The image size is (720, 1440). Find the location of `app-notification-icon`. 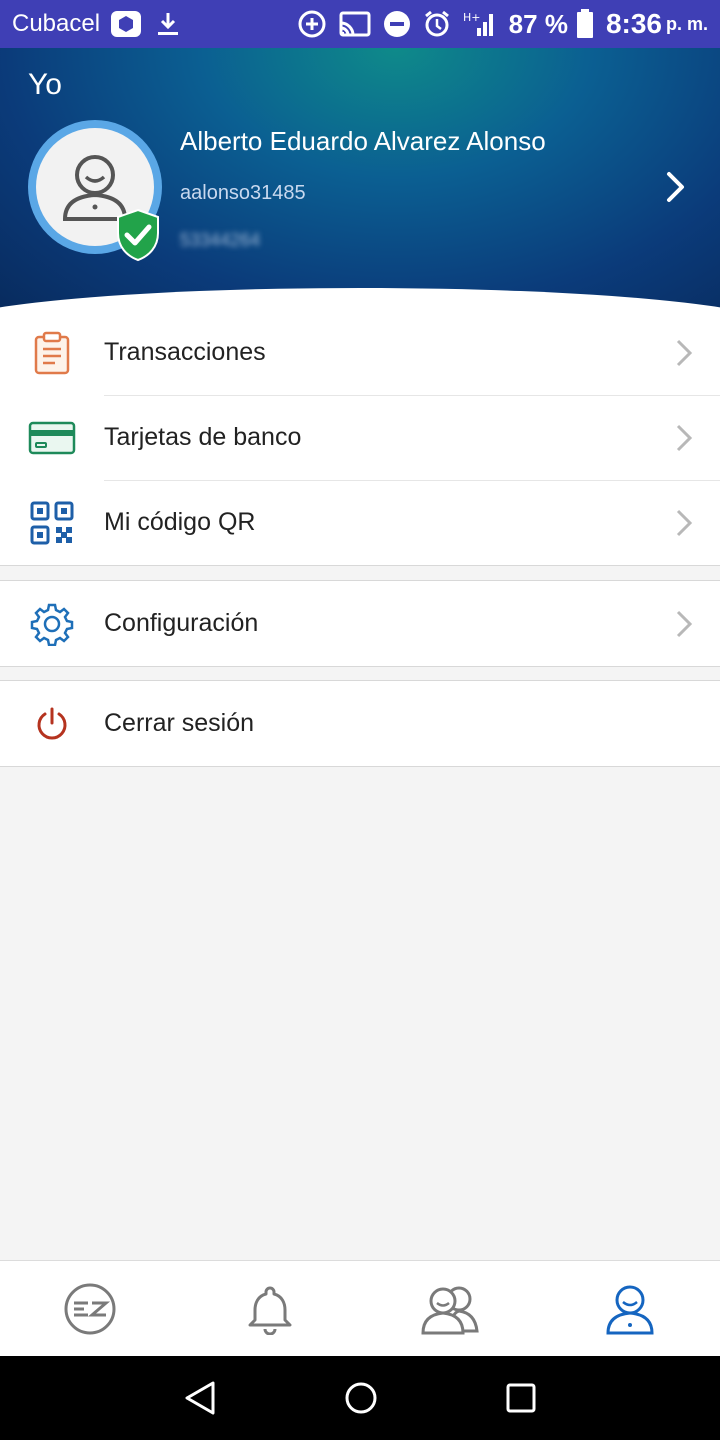

app-notification-icon is located at coordinates (126, 24).